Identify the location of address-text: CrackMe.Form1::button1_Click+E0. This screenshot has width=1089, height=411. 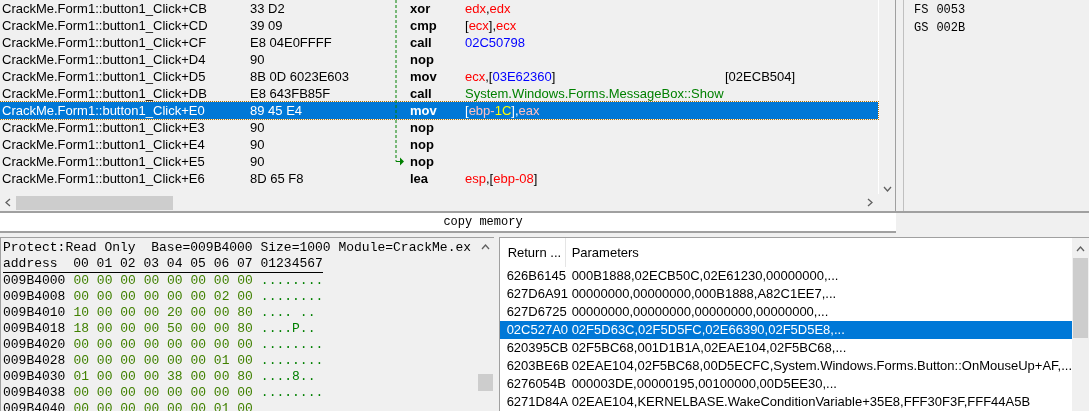
(103, 110).